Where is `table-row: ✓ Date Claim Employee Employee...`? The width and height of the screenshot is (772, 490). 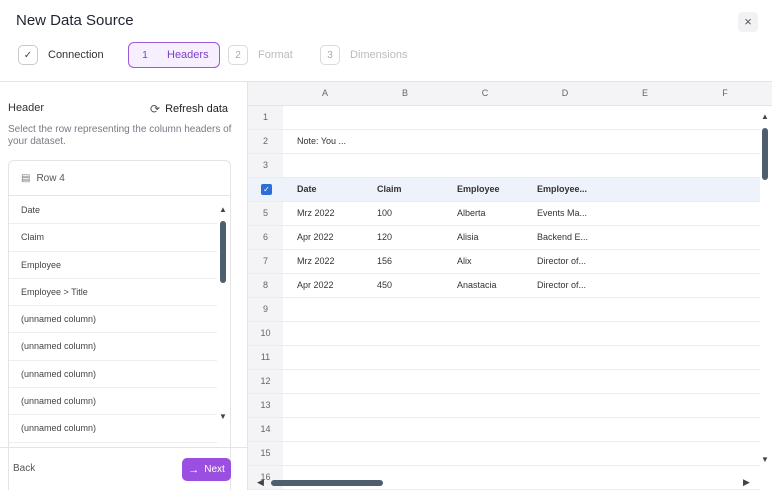 table-row: ✓ Date Claim Employee Employee... is located at coordinates (504, 190).